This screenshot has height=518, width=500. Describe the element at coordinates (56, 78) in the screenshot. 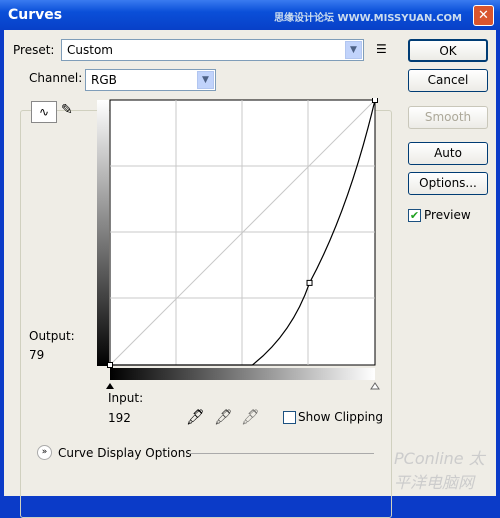

I see `channel-label: Channel:` at that location.